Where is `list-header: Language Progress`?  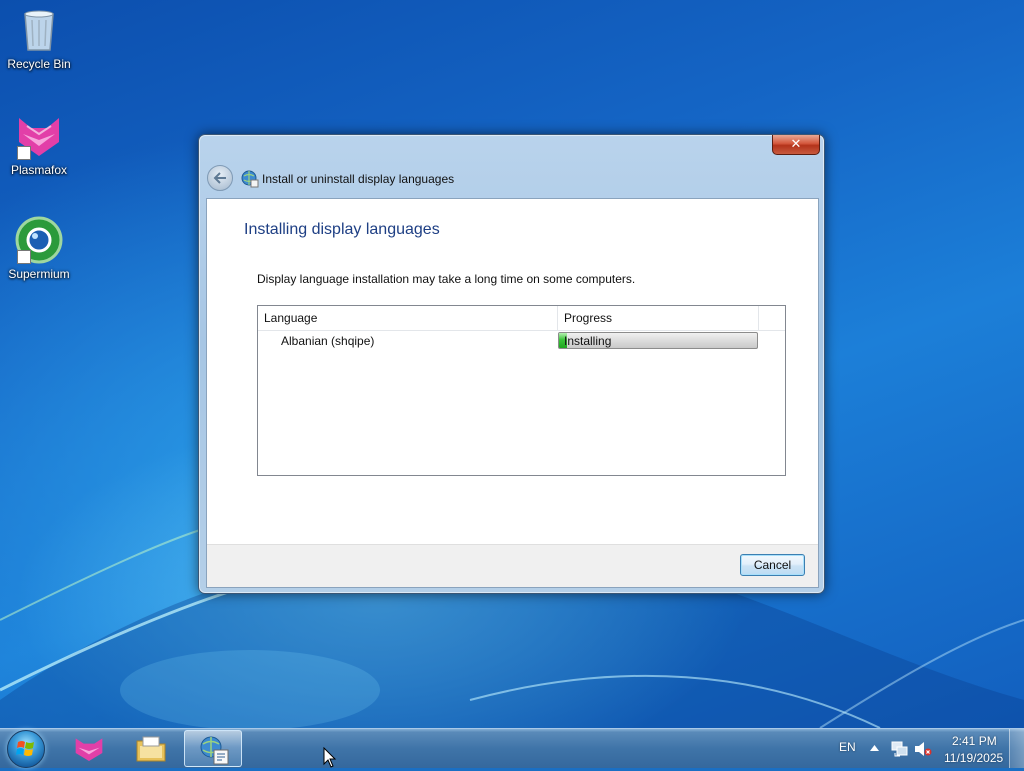
list-header: Language Progress is located at coordinates (521, 318).